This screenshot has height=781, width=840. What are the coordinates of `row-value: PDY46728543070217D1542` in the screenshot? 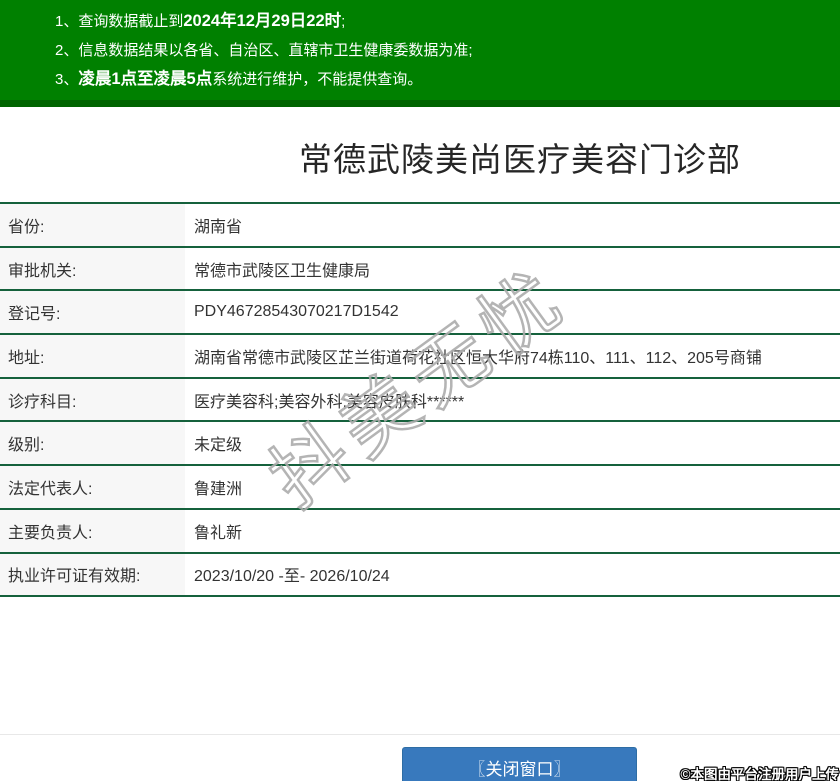 It's located at (296, 312).